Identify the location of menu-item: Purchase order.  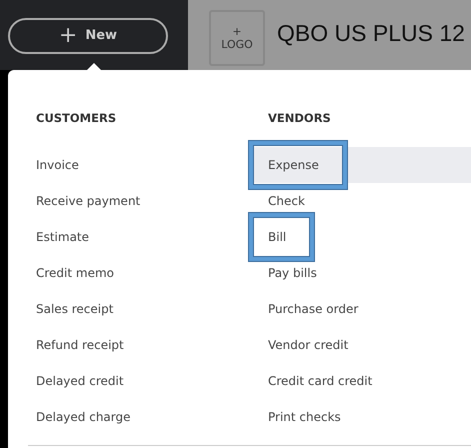
(313, 309).